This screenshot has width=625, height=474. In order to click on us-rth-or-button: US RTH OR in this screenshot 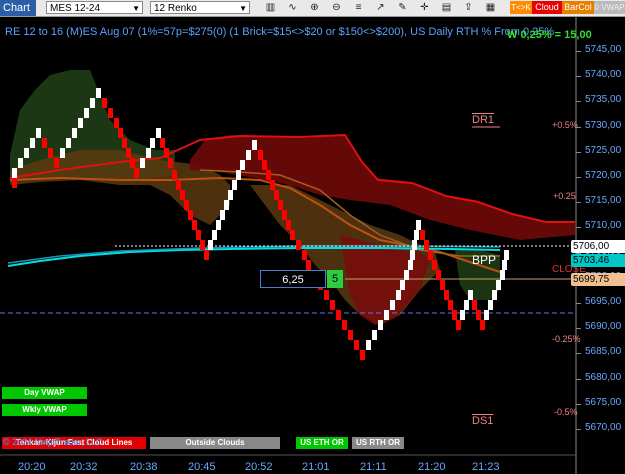, I will do `click(378, 443)`.